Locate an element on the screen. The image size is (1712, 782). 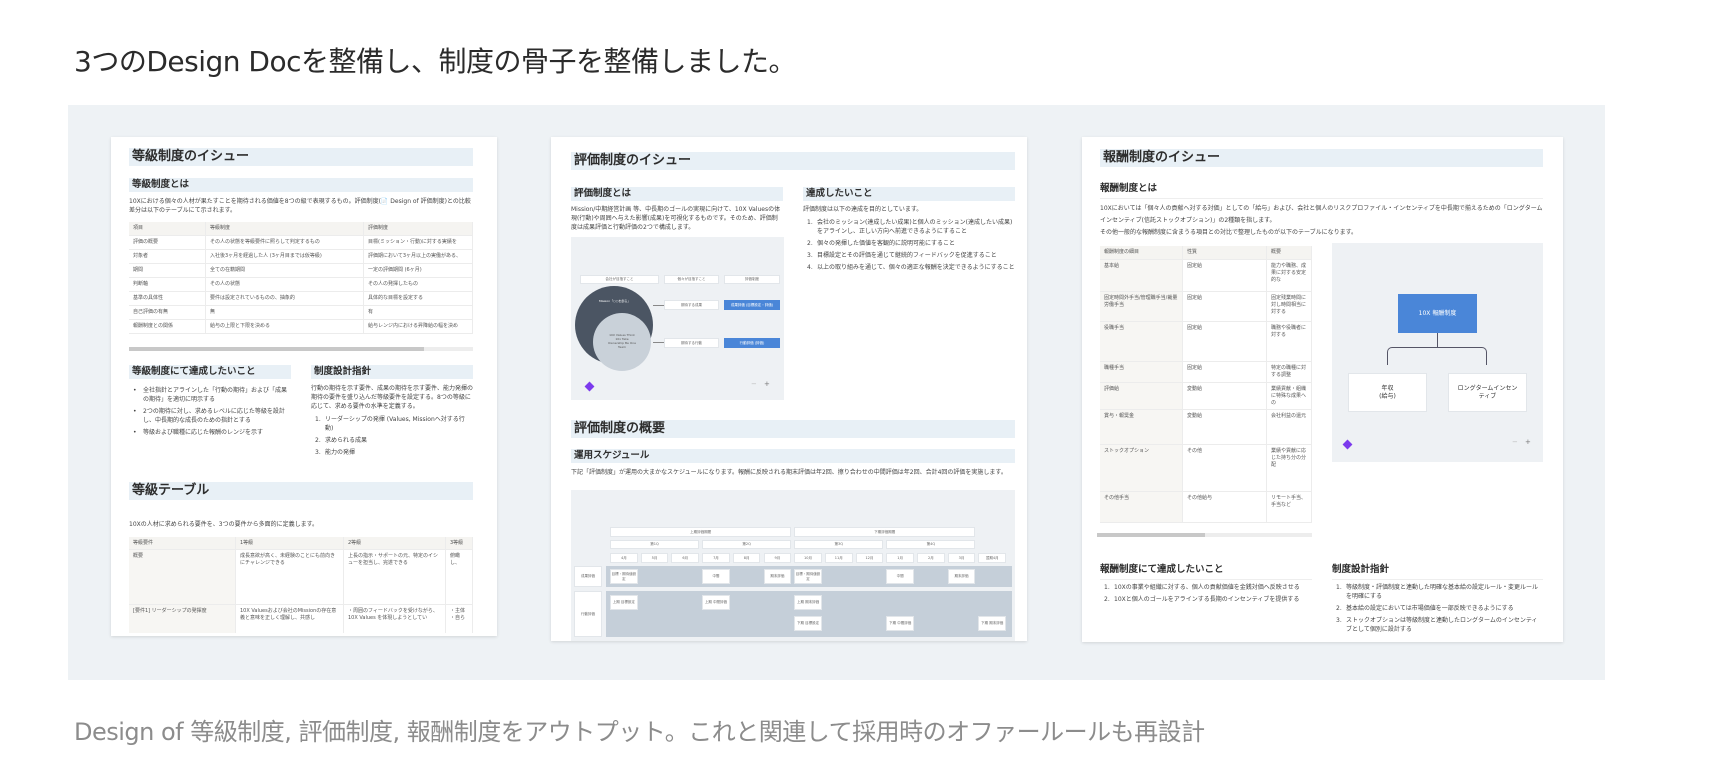
table-cell: 固定給 is located at coordinates (1225, 306).